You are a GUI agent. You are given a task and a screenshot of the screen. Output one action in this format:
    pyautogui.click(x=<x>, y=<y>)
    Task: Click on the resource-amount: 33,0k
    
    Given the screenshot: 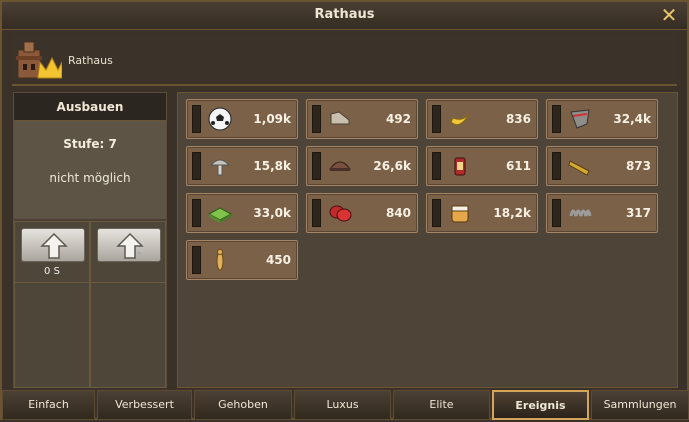 What is the action you would take?
    pyautogui.click(x=272, y=213)
    